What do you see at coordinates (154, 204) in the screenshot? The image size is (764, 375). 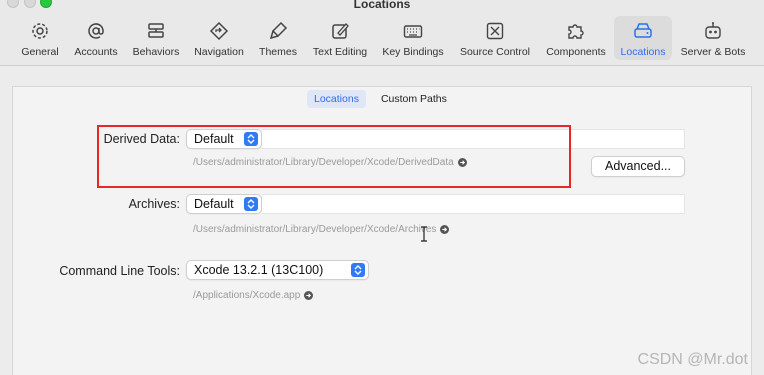 I see `archives-label: Archives:` at bounding box center [154, 204].